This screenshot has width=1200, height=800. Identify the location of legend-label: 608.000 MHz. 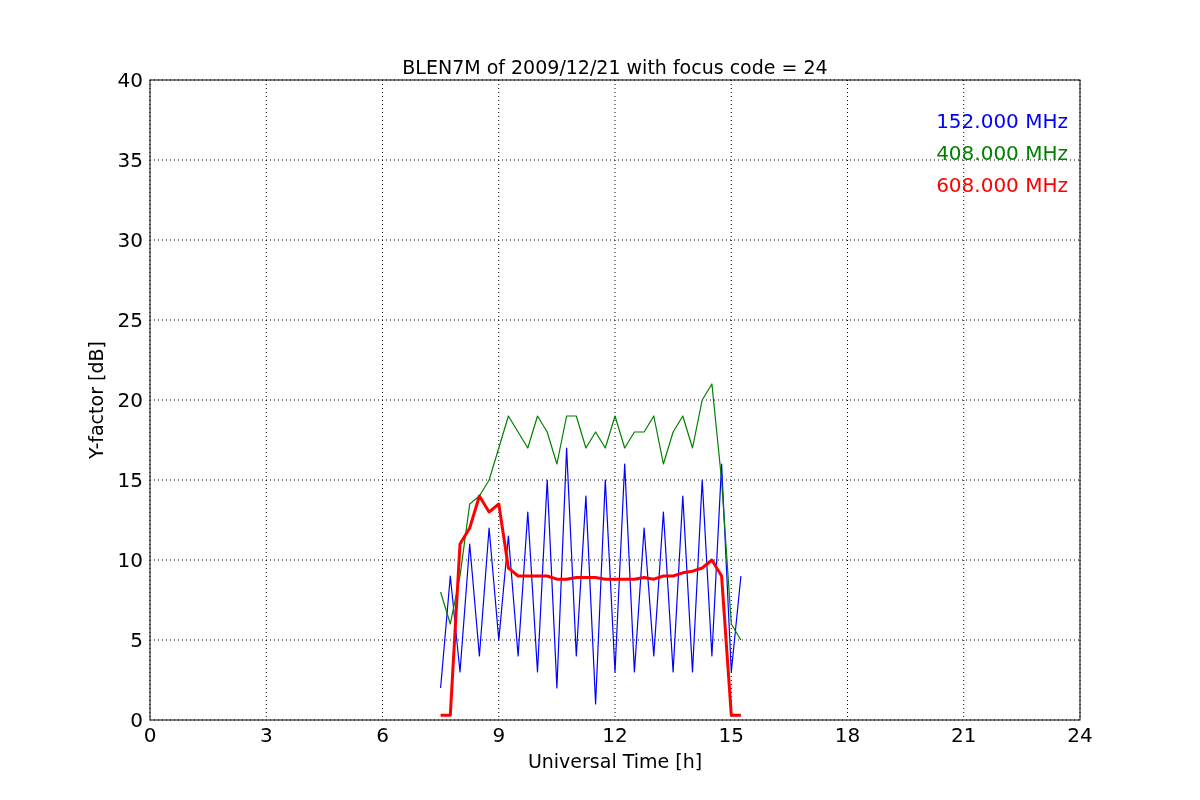
(1002, 185).